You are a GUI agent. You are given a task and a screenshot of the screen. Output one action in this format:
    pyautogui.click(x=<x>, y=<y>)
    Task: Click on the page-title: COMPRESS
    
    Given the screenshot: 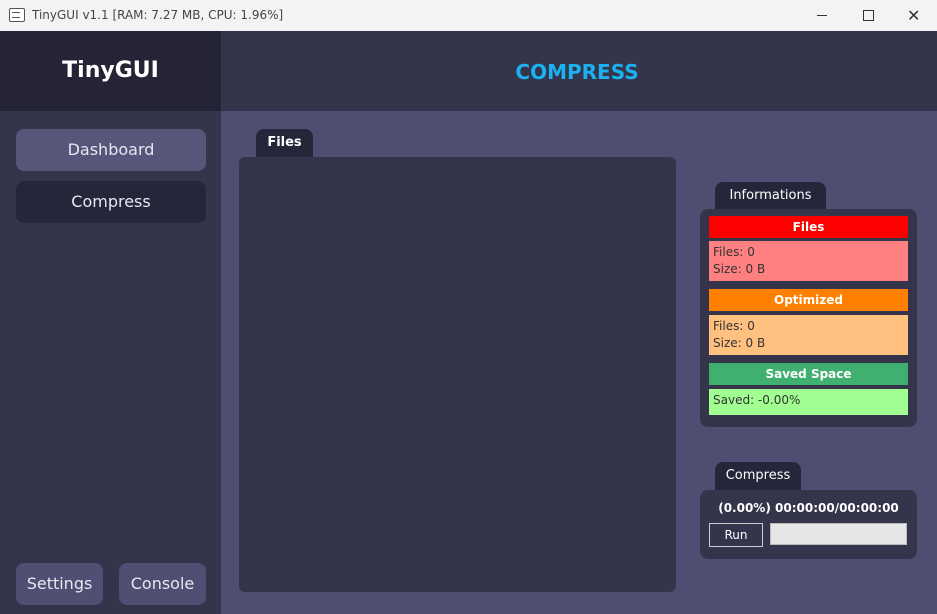 What is the action you would take?
    pyautogui.click(x=577, y=72)
    